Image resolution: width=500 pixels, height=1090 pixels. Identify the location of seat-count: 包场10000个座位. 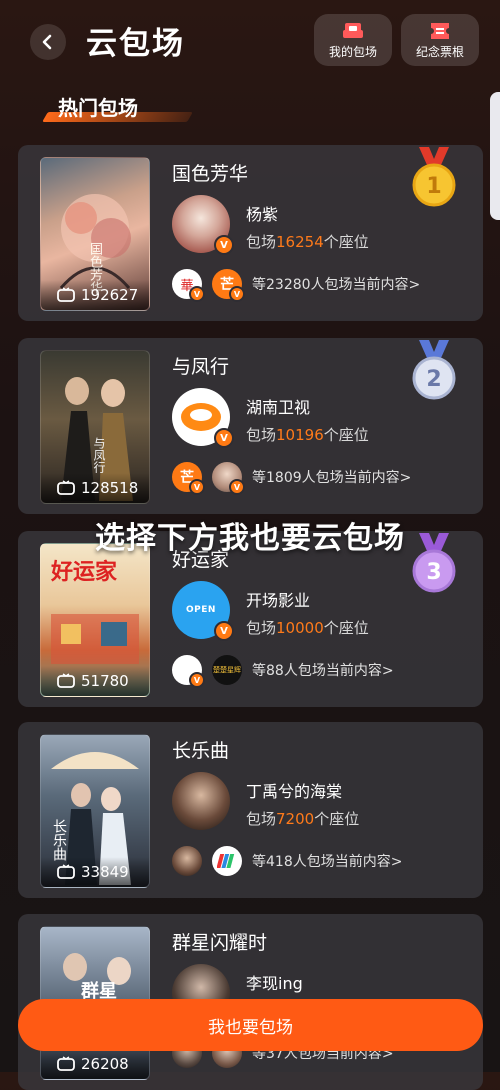
(307, 627).